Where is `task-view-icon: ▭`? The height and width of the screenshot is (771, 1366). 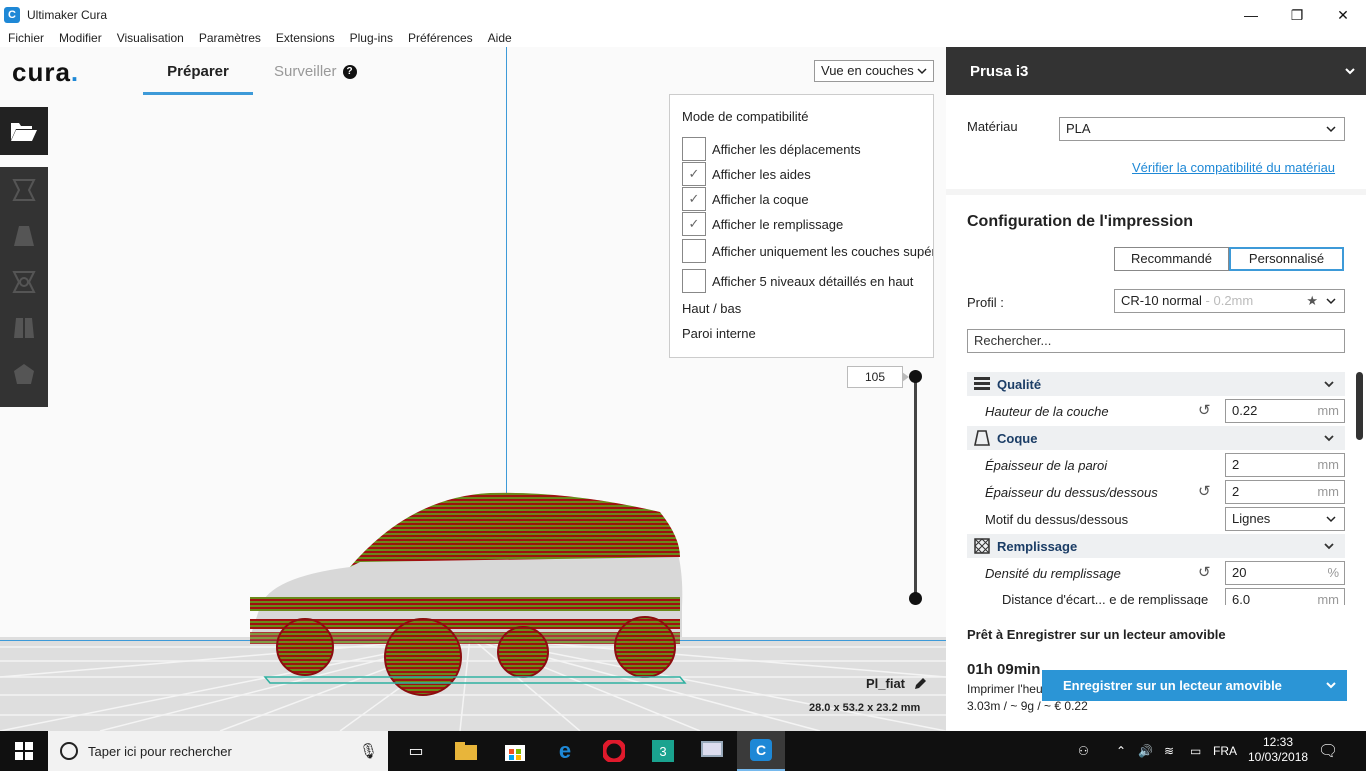
task-view-icon: ▭ is located at coordinates (416, 751).